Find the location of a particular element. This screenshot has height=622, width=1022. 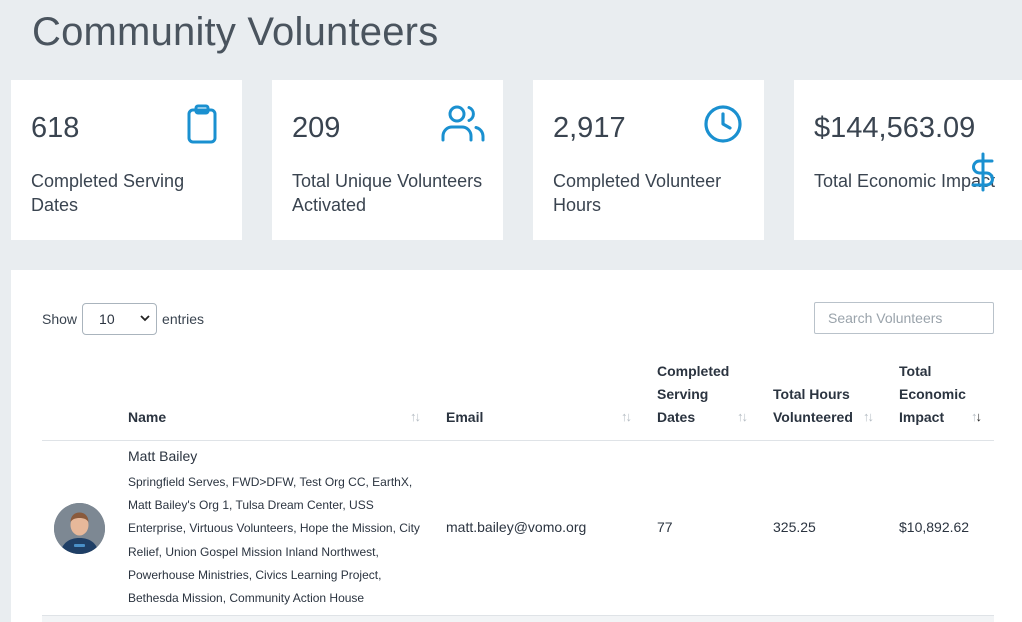

stat-label: Completed Volunteer Hours is located at coordinates (637, 193).